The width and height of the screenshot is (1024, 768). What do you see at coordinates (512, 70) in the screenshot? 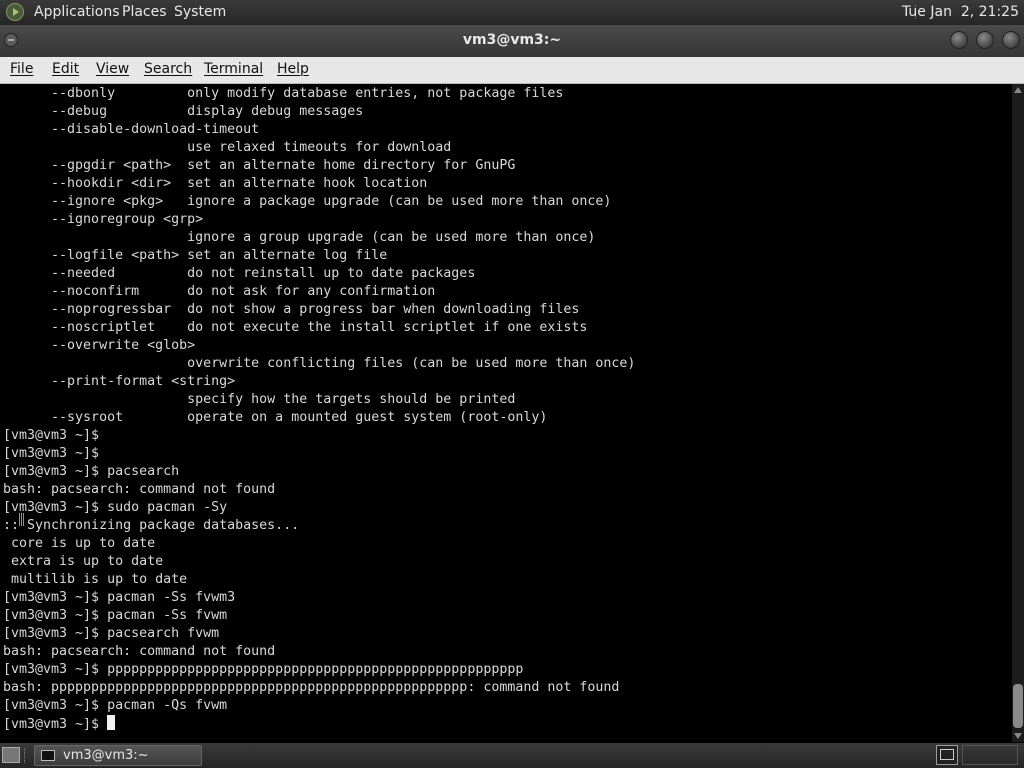
I see `menubar: File Edit View Search Terminal Help` at bounding box center [512, 70].